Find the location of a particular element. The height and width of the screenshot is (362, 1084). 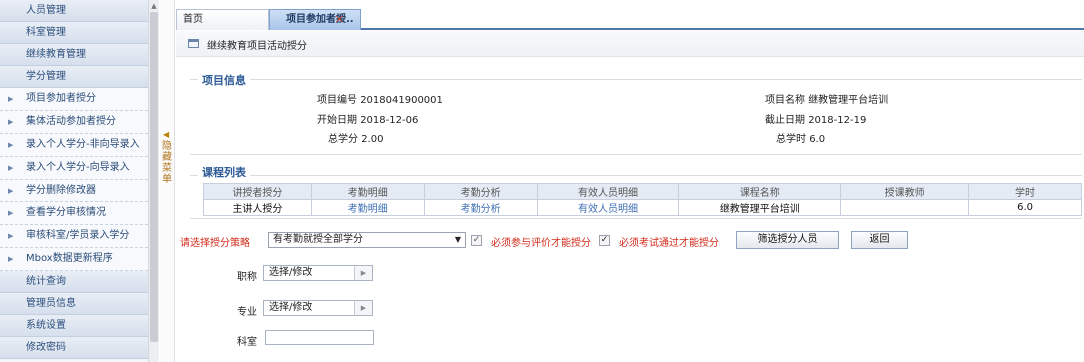

dropdown-arrow-icon: ▼ is located at coordinates (457, 239).